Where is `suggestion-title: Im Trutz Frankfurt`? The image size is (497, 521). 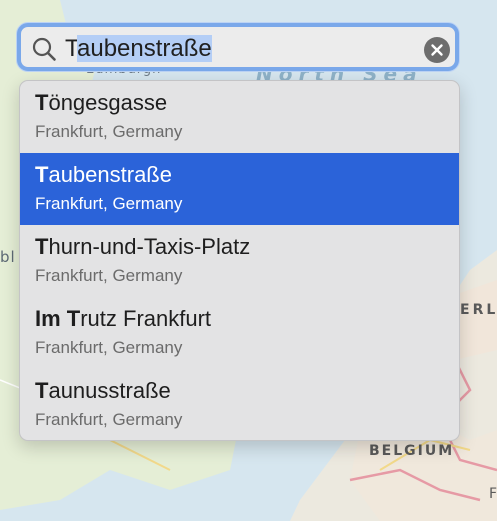 suggestion-title: Im Trutz Frankfurt is located at coordinates (123, 318).